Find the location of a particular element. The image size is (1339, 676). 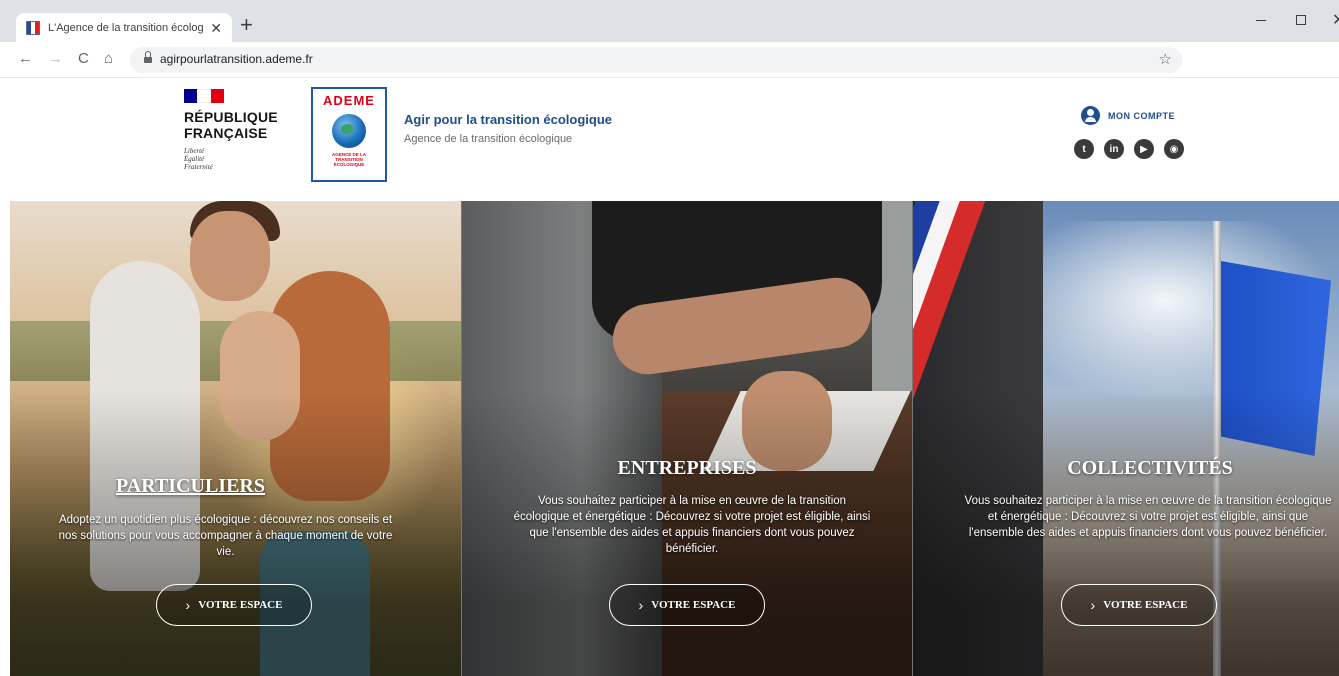

marianne-flag-icon is located at coordinates (204, 96).